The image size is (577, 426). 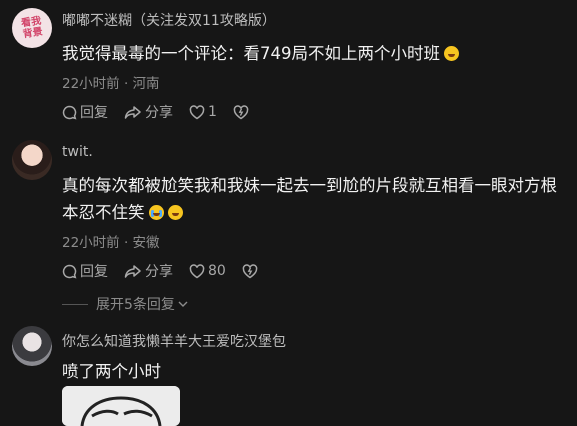 What do you see at coordinates (135, 305) in the screenshot?
I see `expand-replies-label: 展开5条回复` at bounding box center [135, 305].